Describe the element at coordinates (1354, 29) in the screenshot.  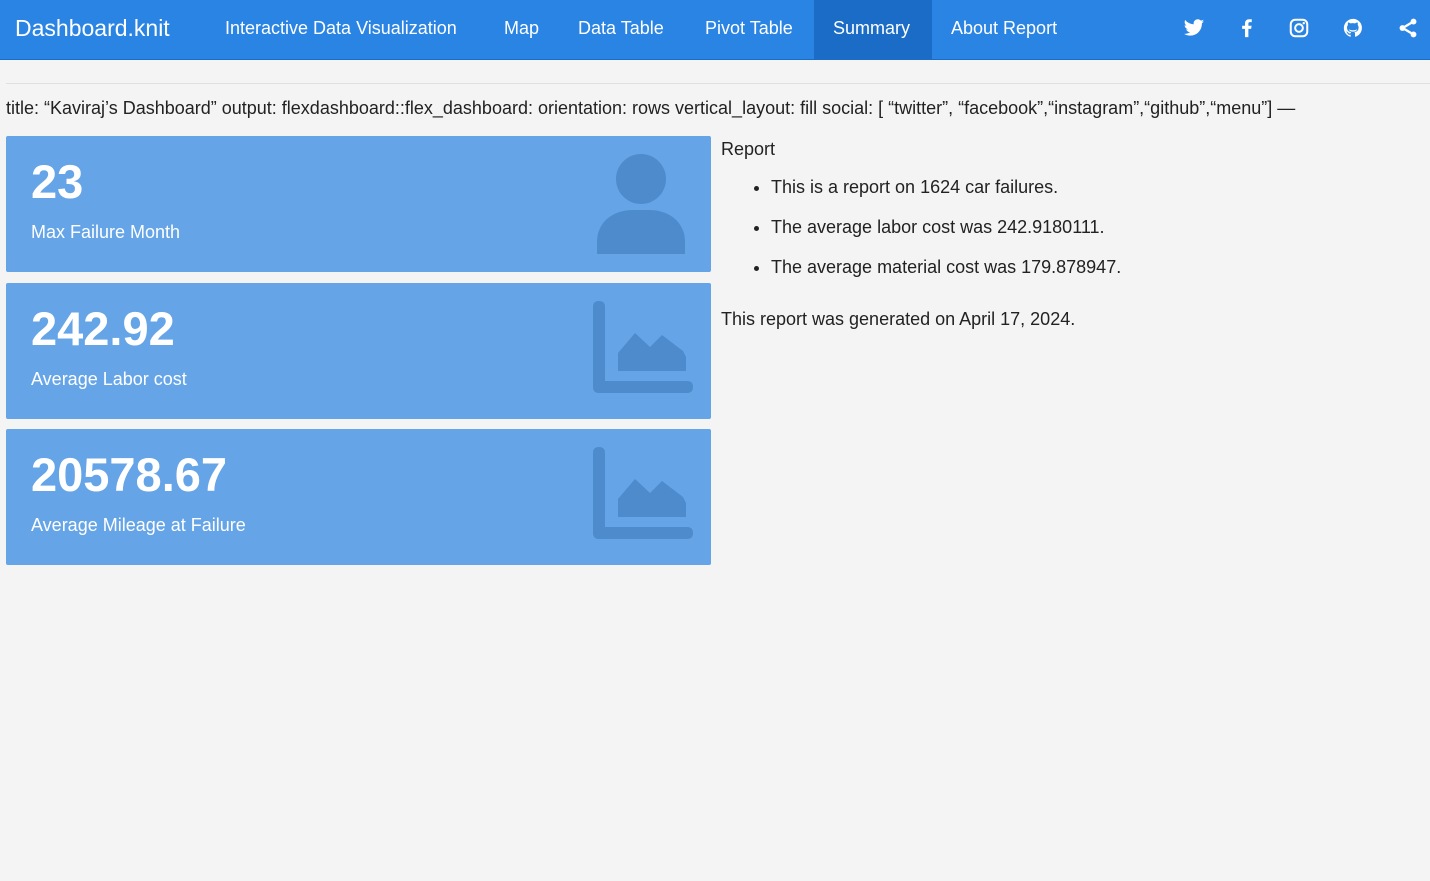
I see `github-icon` at that location.